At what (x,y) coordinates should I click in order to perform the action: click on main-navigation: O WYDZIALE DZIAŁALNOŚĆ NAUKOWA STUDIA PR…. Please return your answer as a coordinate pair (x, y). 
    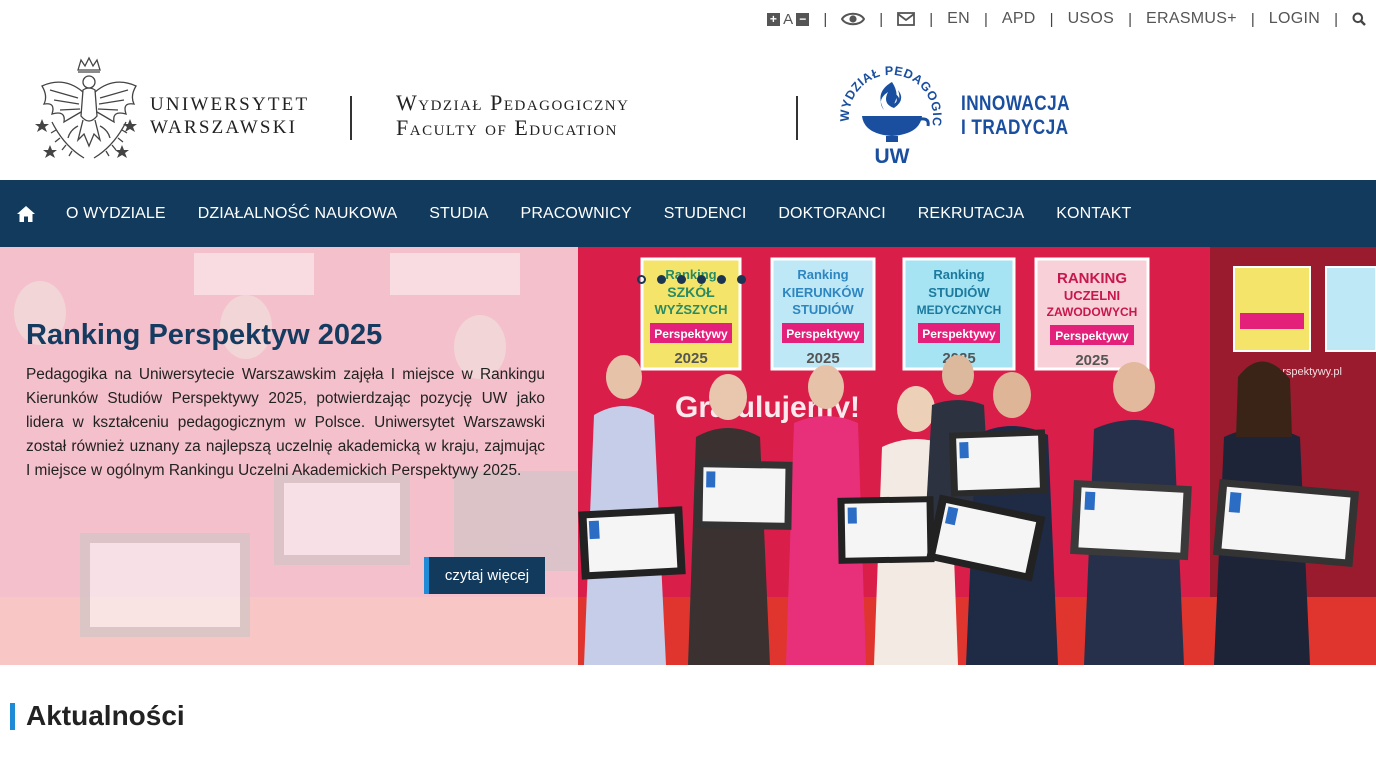
    Looking at the image, I should click on (688, 213).